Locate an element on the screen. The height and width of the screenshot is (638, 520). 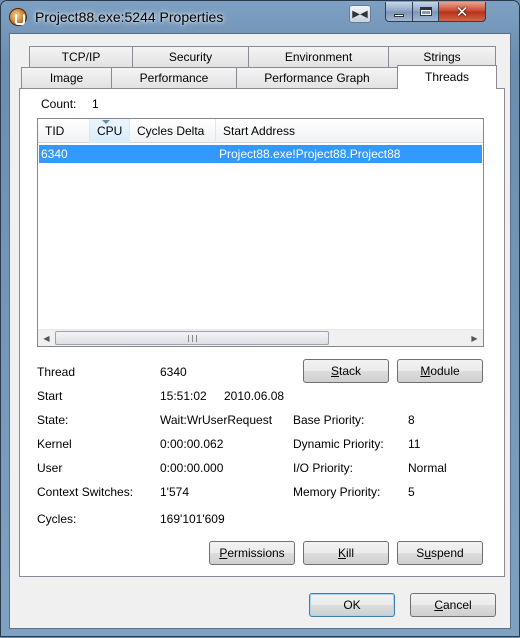
permissions-button: Permissions is located at coordinates (252, 553).